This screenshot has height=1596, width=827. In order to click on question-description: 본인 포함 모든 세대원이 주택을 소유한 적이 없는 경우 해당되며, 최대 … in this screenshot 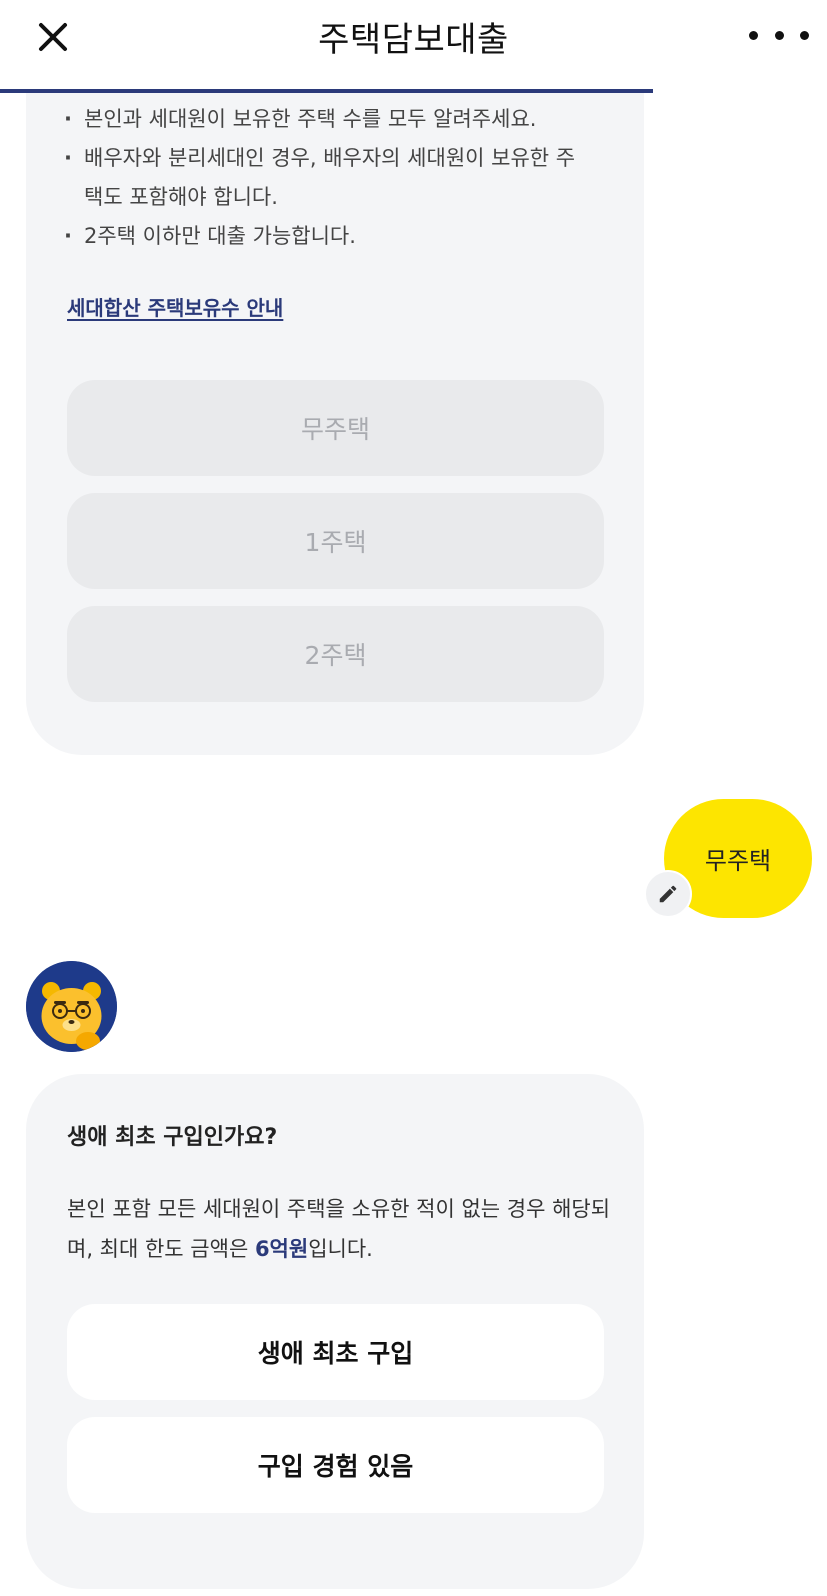, I will do `click(339, 1229)`.